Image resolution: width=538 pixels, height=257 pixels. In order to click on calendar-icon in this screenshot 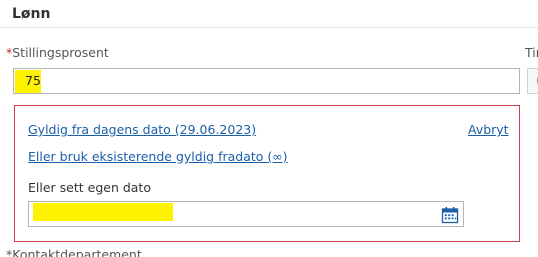, I will do `click(450, 215)`.